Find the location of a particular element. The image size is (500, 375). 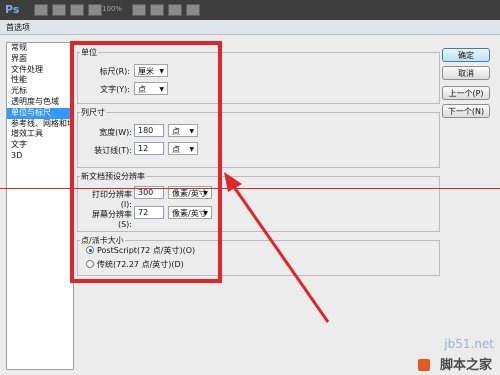

watermark-logo-icon is located at coordinates (424, 365).